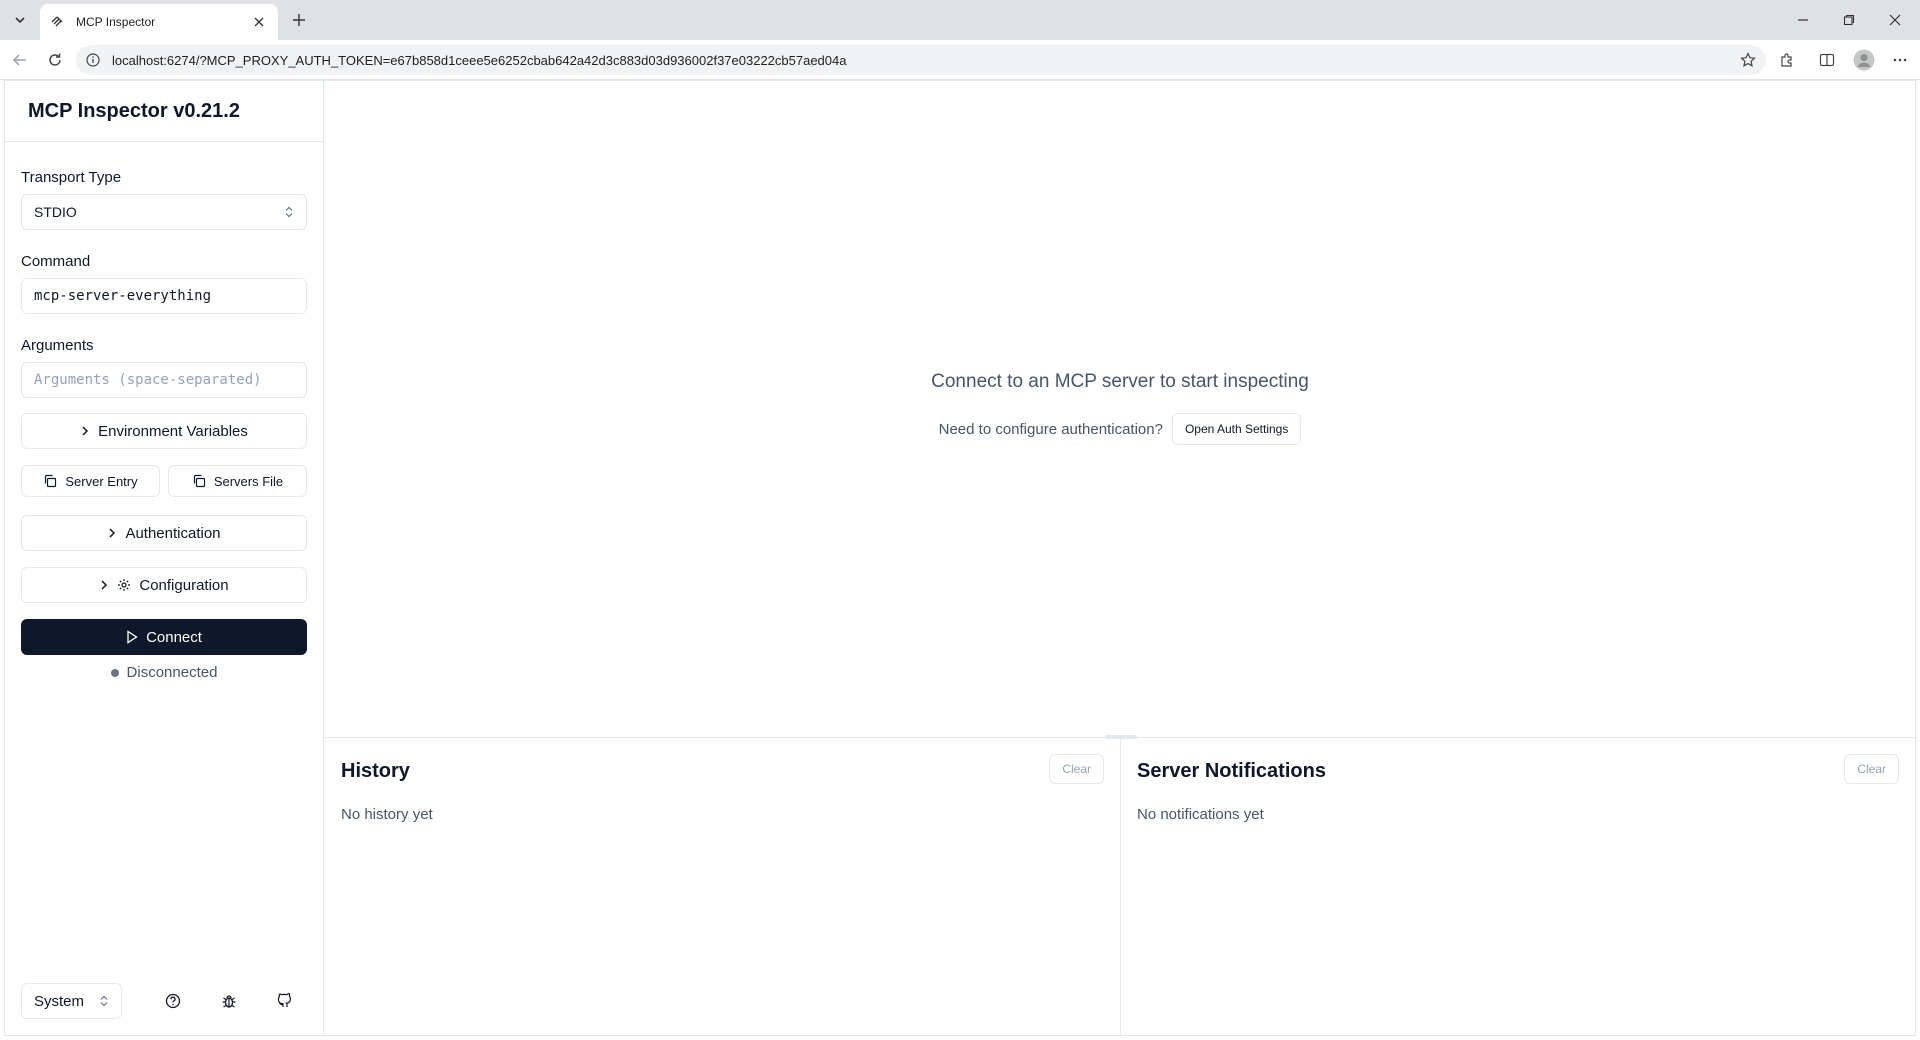 The width and height of the screenshot is (1920, 1040). I want to click on gear-icon, so click(124, 585).